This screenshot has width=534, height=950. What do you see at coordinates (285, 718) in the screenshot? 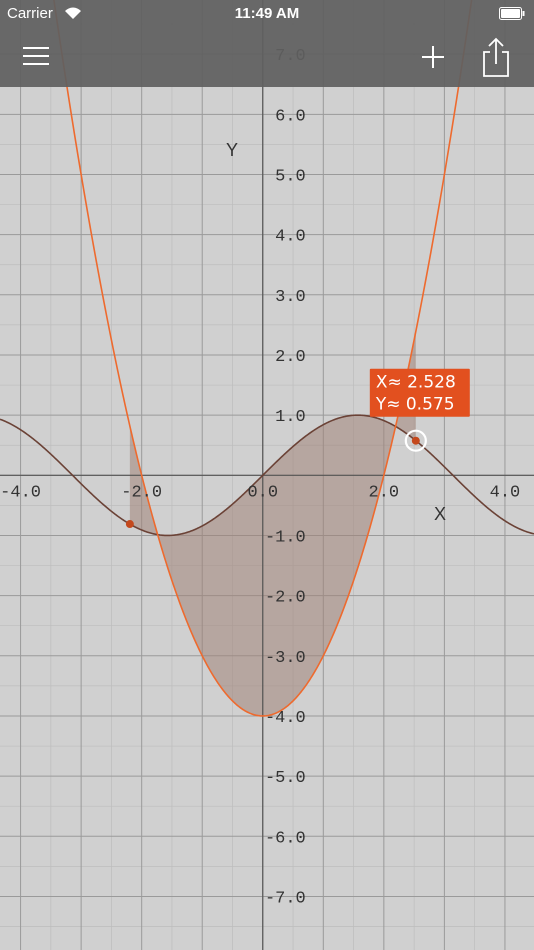
I see `y-tick-label: -4.0` at bounding box center [285, 718].